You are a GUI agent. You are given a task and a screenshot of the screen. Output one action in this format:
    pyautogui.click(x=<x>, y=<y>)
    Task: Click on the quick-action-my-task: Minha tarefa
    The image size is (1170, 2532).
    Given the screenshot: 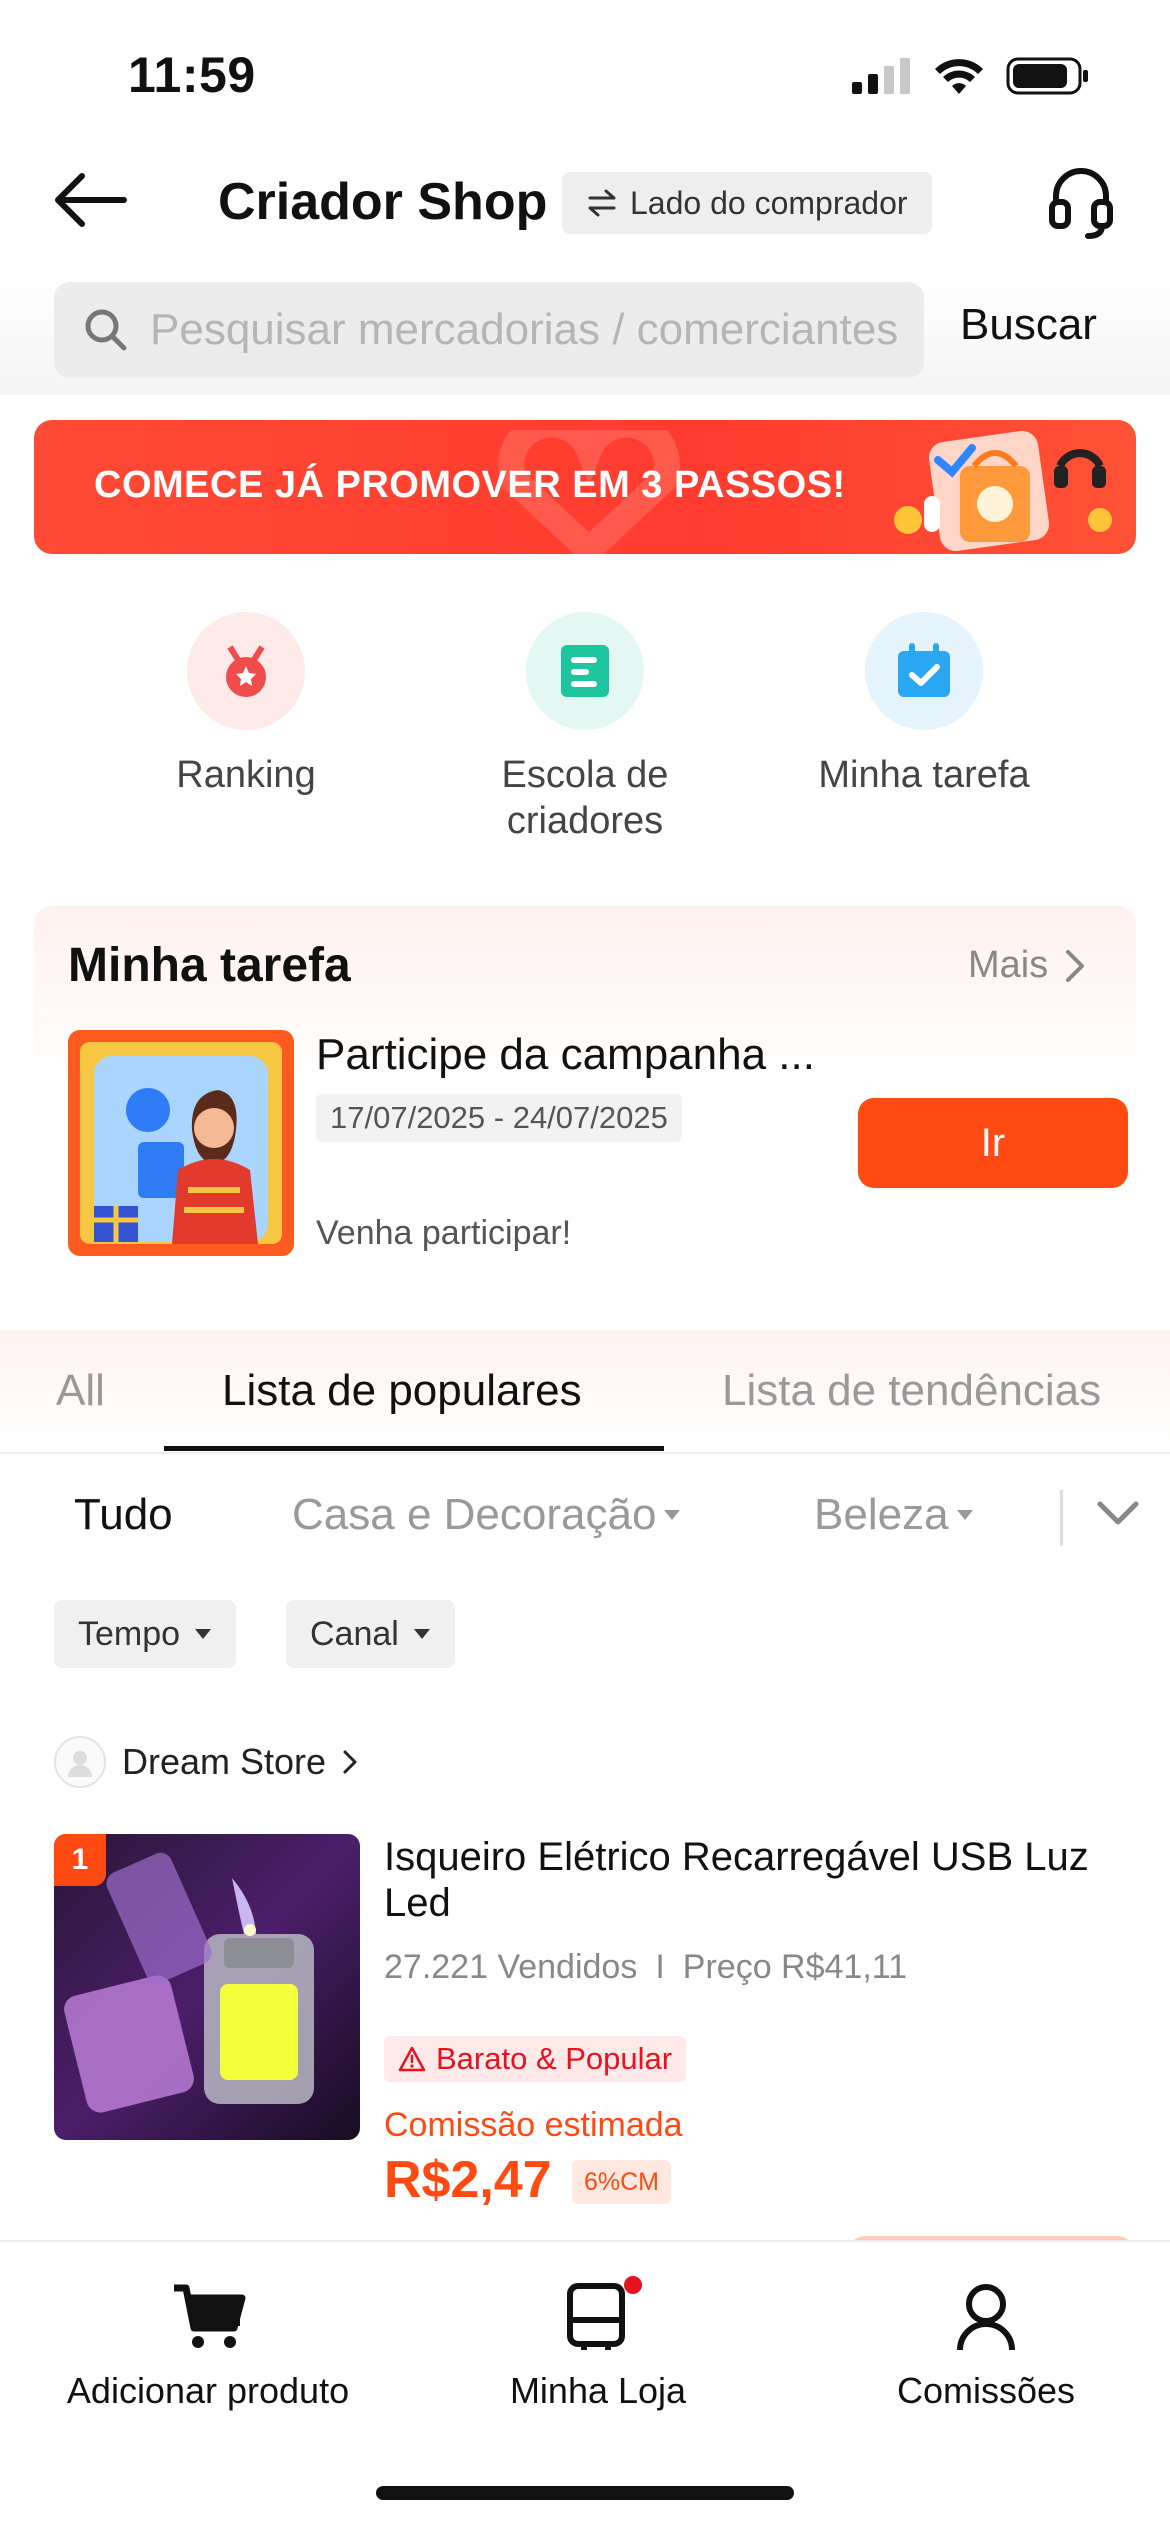 What is the action you would take?
    pyautogui.click(x=924, y=705)
    